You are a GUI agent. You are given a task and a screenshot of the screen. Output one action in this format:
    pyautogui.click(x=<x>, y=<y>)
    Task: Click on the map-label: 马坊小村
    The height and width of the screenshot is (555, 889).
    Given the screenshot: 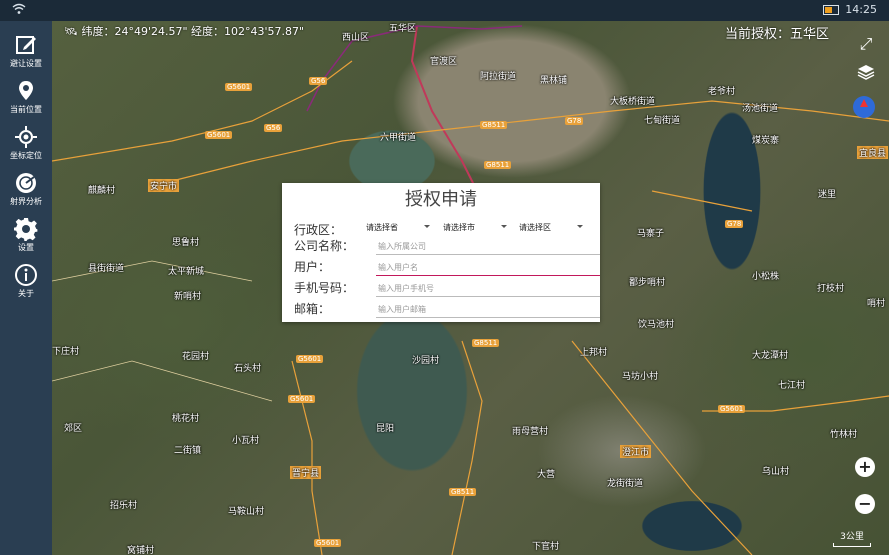 What is the action you would take?
    pyautogui.click(x=640, y=377)
    